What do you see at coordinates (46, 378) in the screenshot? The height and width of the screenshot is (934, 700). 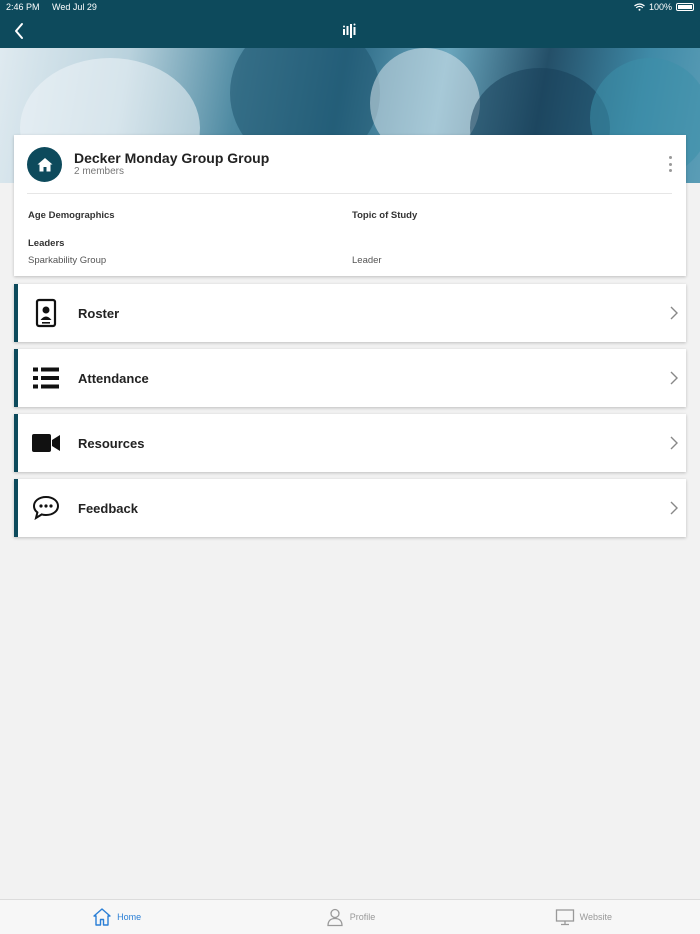 I see `list-icon` at bounding box center [46, 378].